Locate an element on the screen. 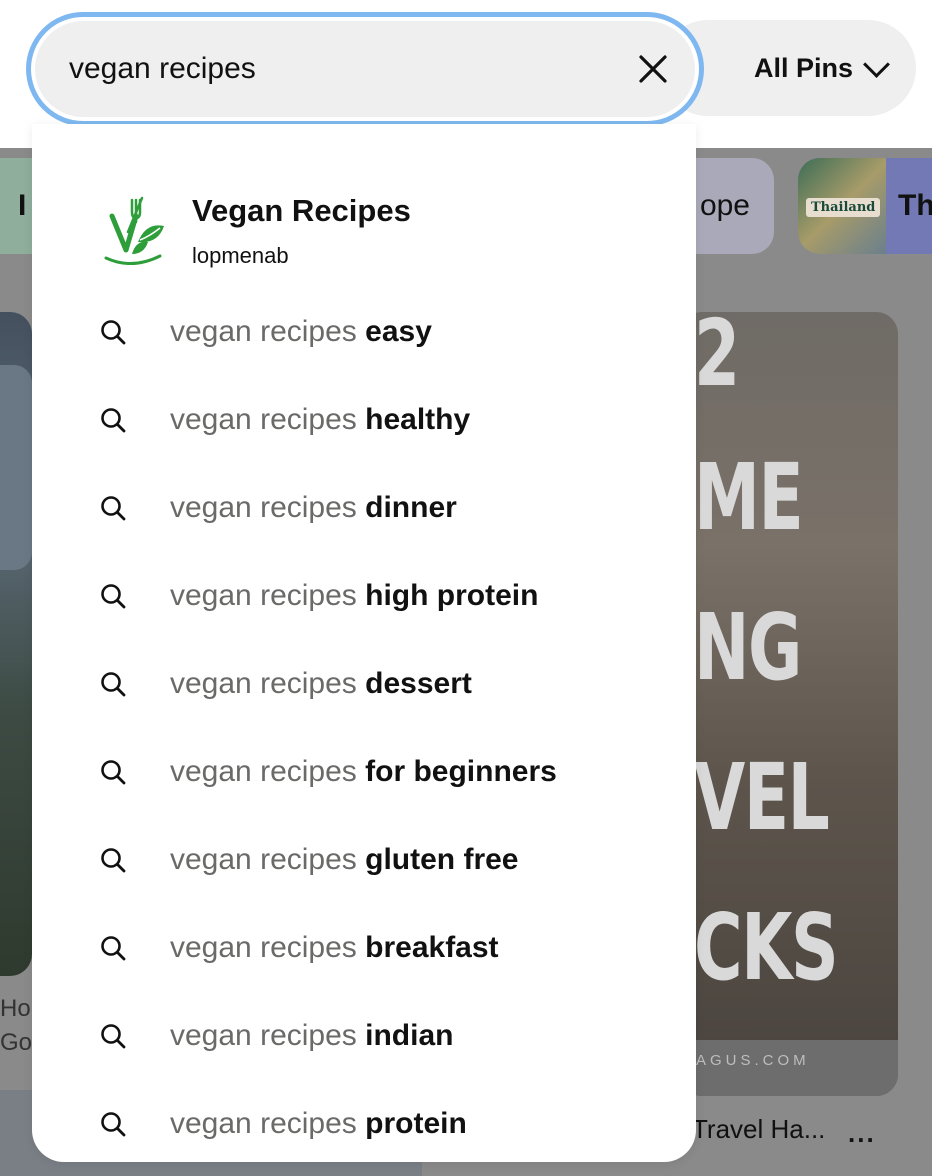  suggestion-completion: high protein is located at coordinates (452, 595).